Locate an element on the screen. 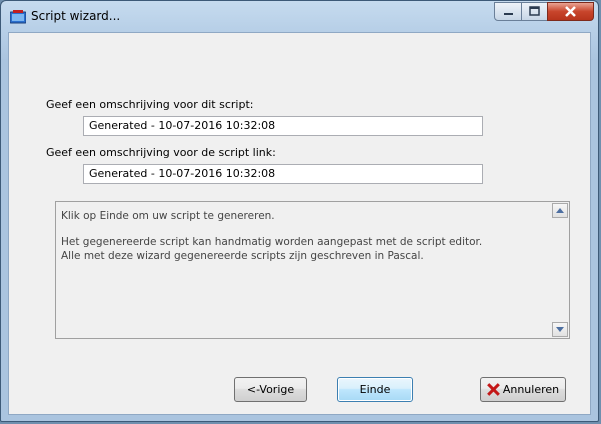 The height and width of the screenshot is (424, 601). close-icon is located at coordinates (570, 11).